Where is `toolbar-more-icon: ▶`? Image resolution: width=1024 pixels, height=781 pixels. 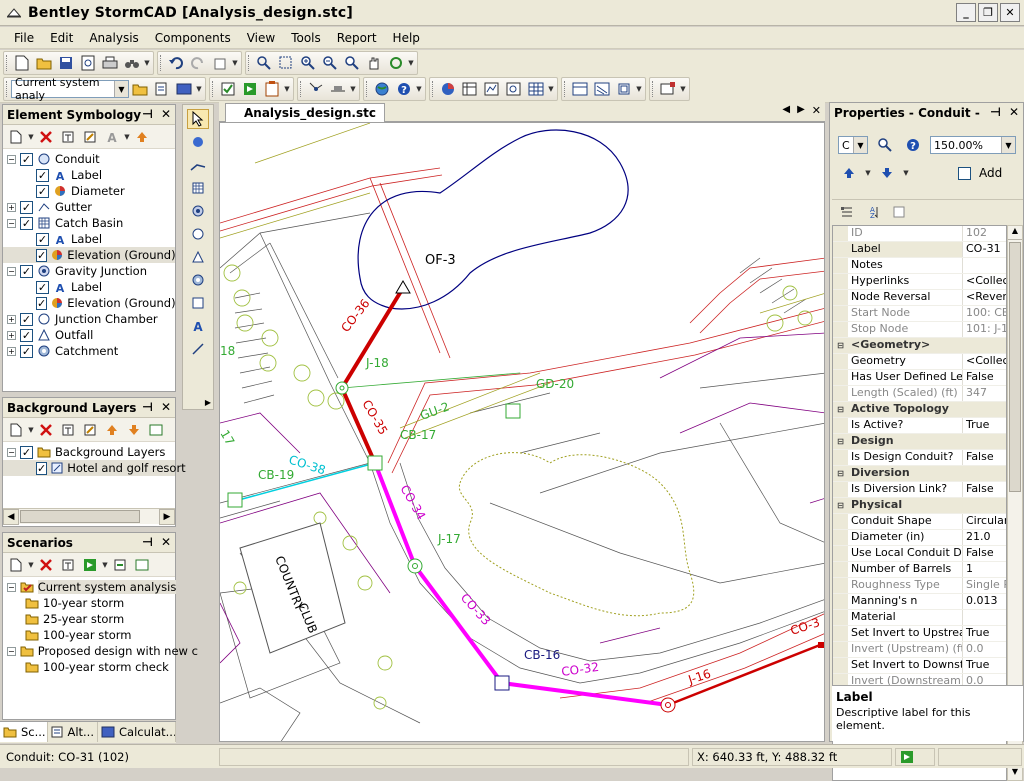 toolbar-more-icon: ▶ is located at coordinates (208, 402).